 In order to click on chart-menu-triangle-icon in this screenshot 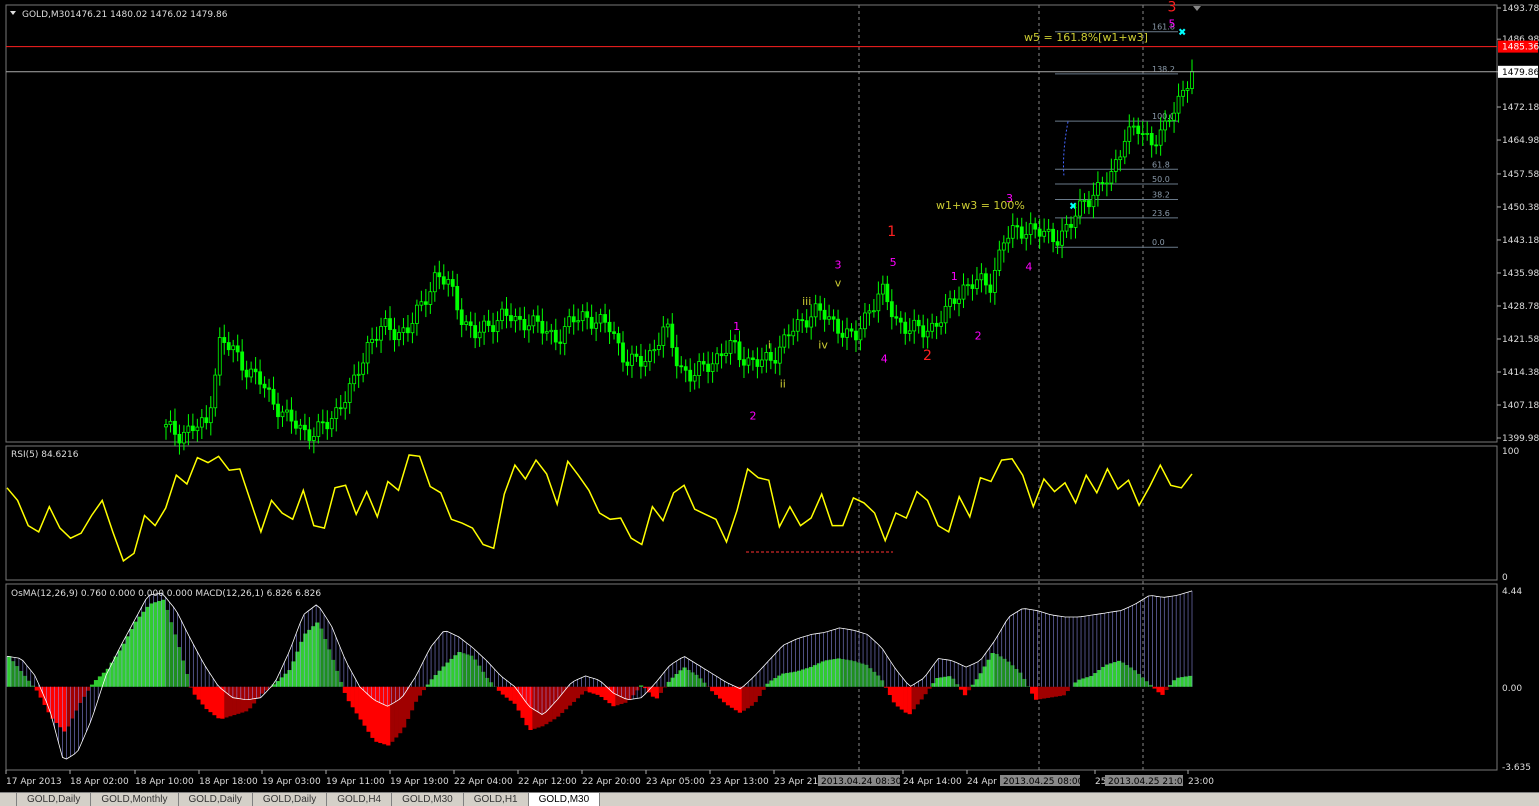, I will do `click(13, 13)`.